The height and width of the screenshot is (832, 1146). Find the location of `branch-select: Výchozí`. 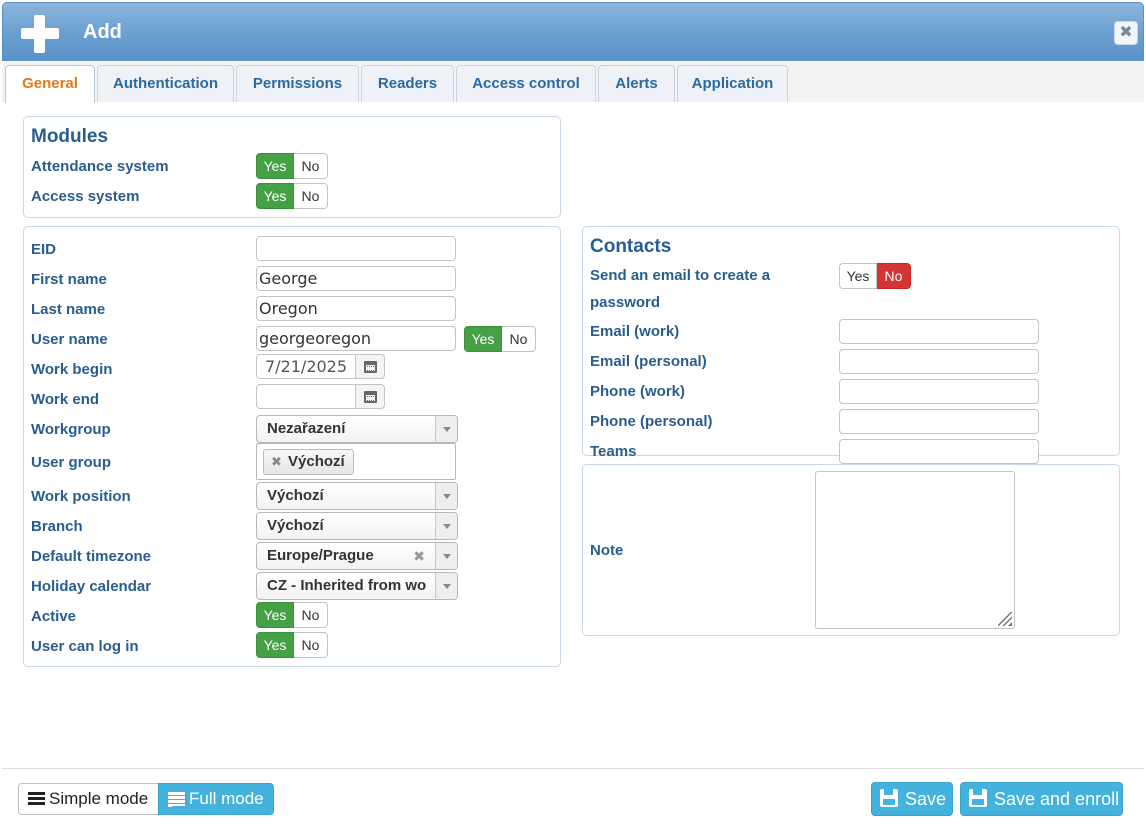

branch-select: Výchozí is located at coordinates (357, 526).